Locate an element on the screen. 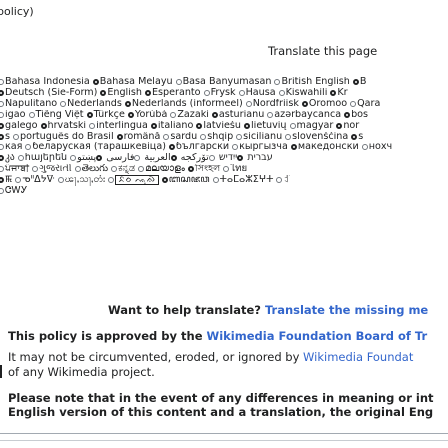 The width and height of the screenshot is (448, 448). language-option: Türkçe is located at coordinates (105, 115).